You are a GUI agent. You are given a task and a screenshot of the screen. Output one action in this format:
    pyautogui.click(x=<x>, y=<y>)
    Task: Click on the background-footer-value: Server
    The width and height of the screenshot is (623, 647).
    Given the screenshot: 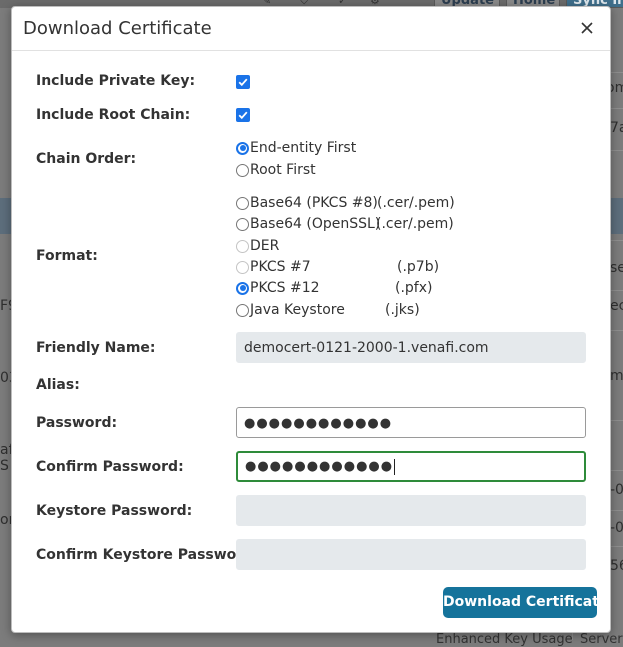 What is the action you would take?
    pyautogui.click(x=601, y=639)
    